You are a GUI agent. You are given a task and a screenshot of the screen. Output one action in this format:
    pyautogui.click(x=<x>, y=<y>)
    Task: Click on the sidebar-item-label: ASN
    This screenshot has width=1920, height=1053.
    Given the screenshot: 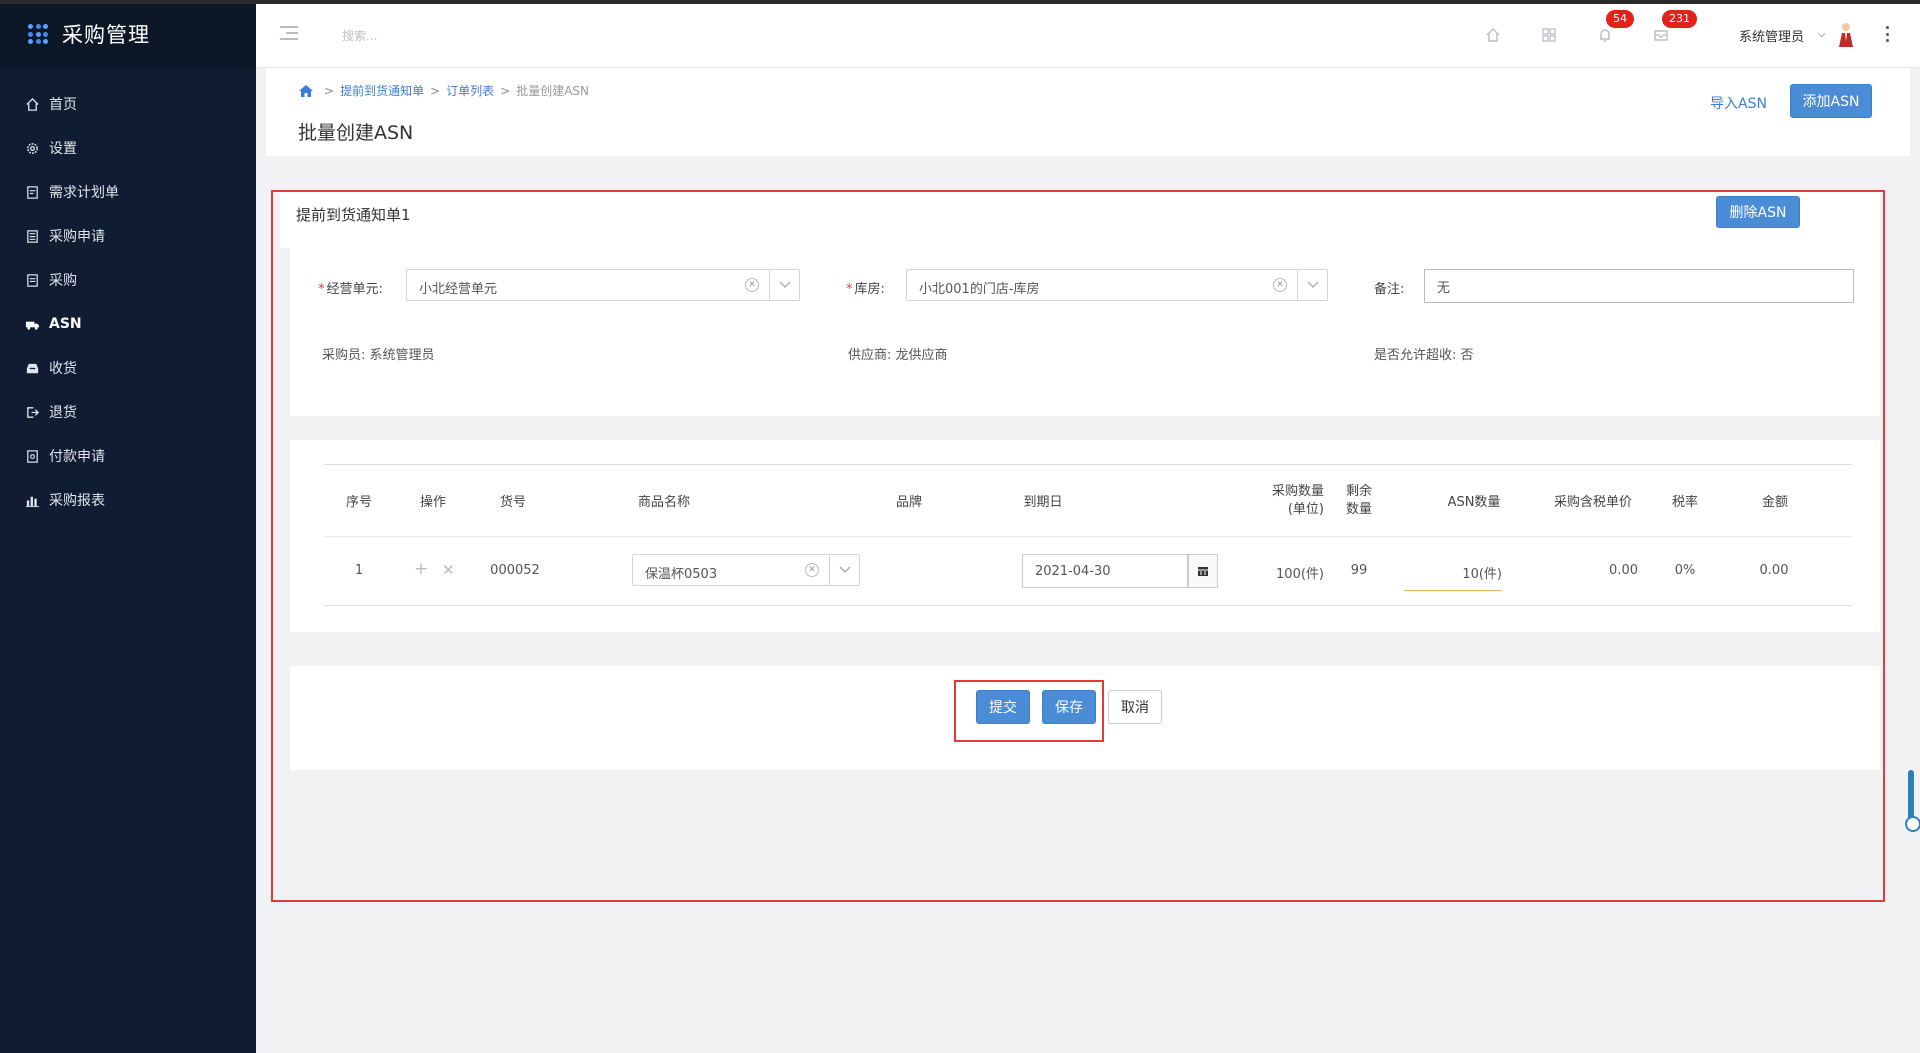 What is the action you would take?
    pyautogui.click(x=65, y=324)
    